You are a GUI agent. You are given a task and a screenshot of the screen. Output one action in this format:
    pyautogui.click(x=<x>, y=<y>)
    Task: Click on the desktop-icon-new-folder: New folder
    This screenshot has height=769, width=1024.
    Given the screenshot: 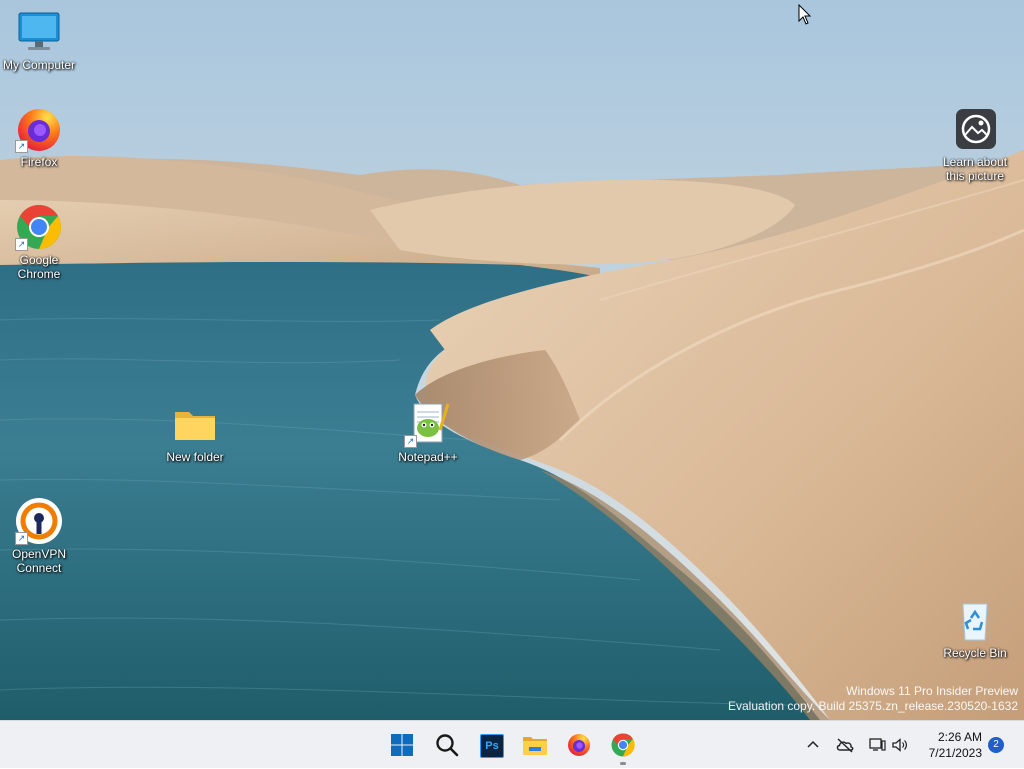 What is the action you would take?
    pyautogui.click(x=195, y=432)
    